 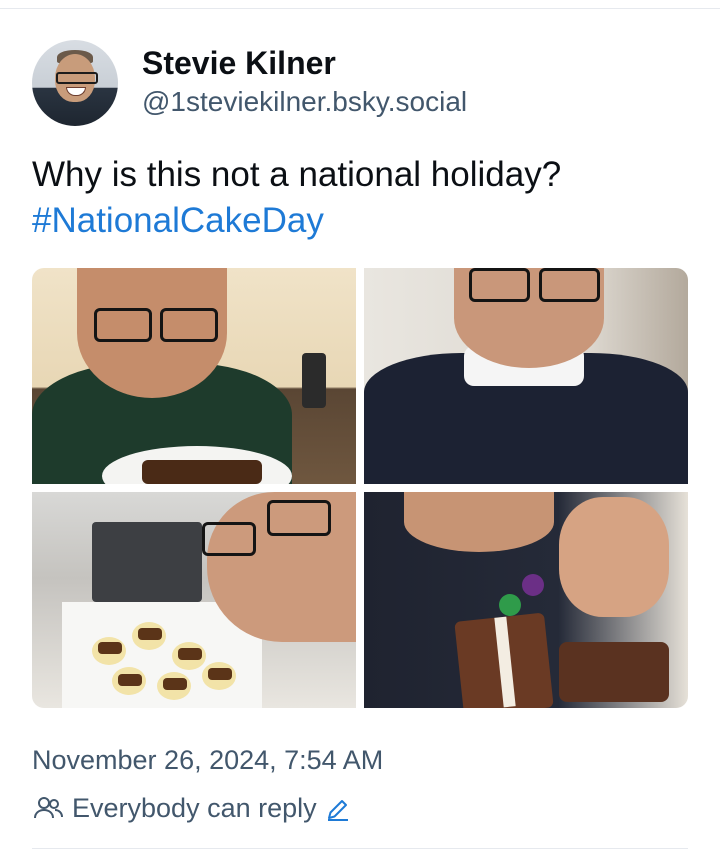 I want to click on second-cake-slice, so click(x=614, y=672).